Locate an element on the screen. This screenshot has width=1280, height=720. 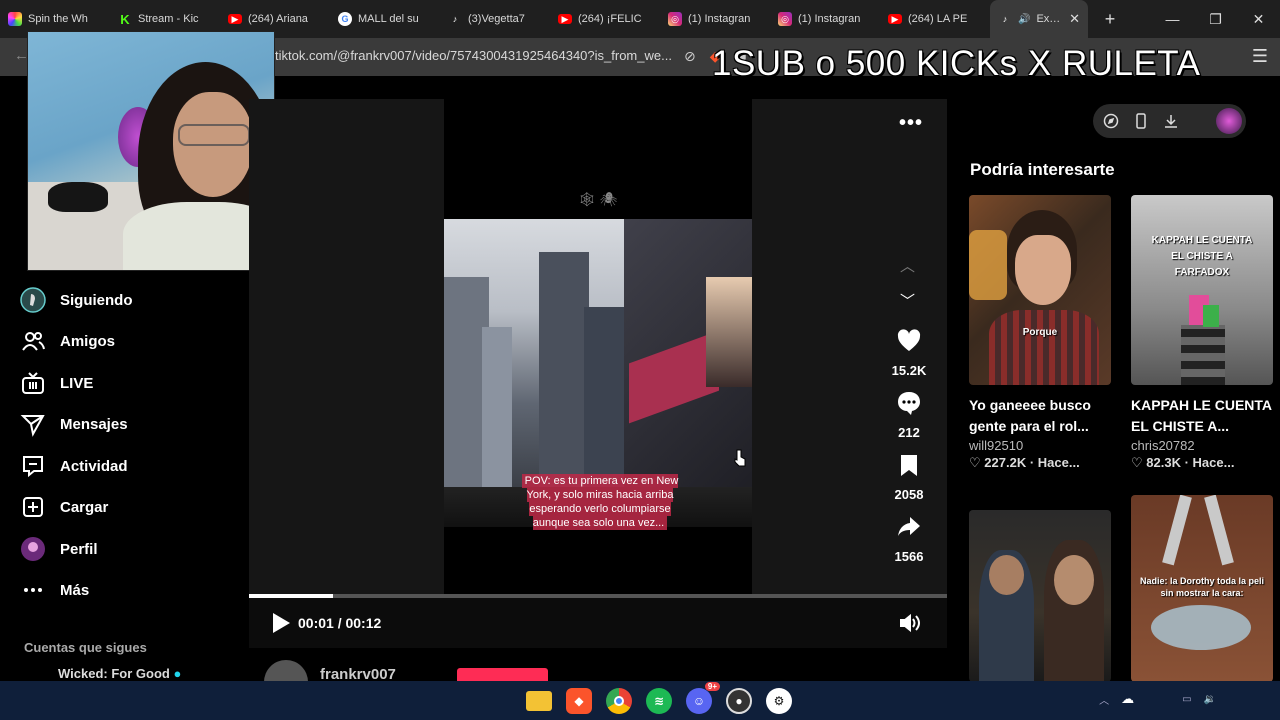
card-author: will92510 is located at coordinates (996, 445).